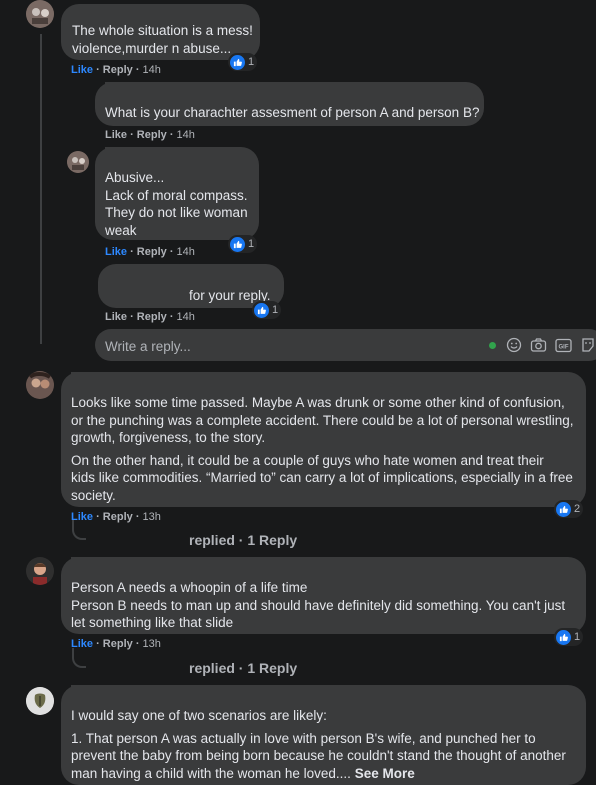  Describe the element at coordinates (176, 212) in the screenshot. I see `comment-text: They do not like woman` at that location.